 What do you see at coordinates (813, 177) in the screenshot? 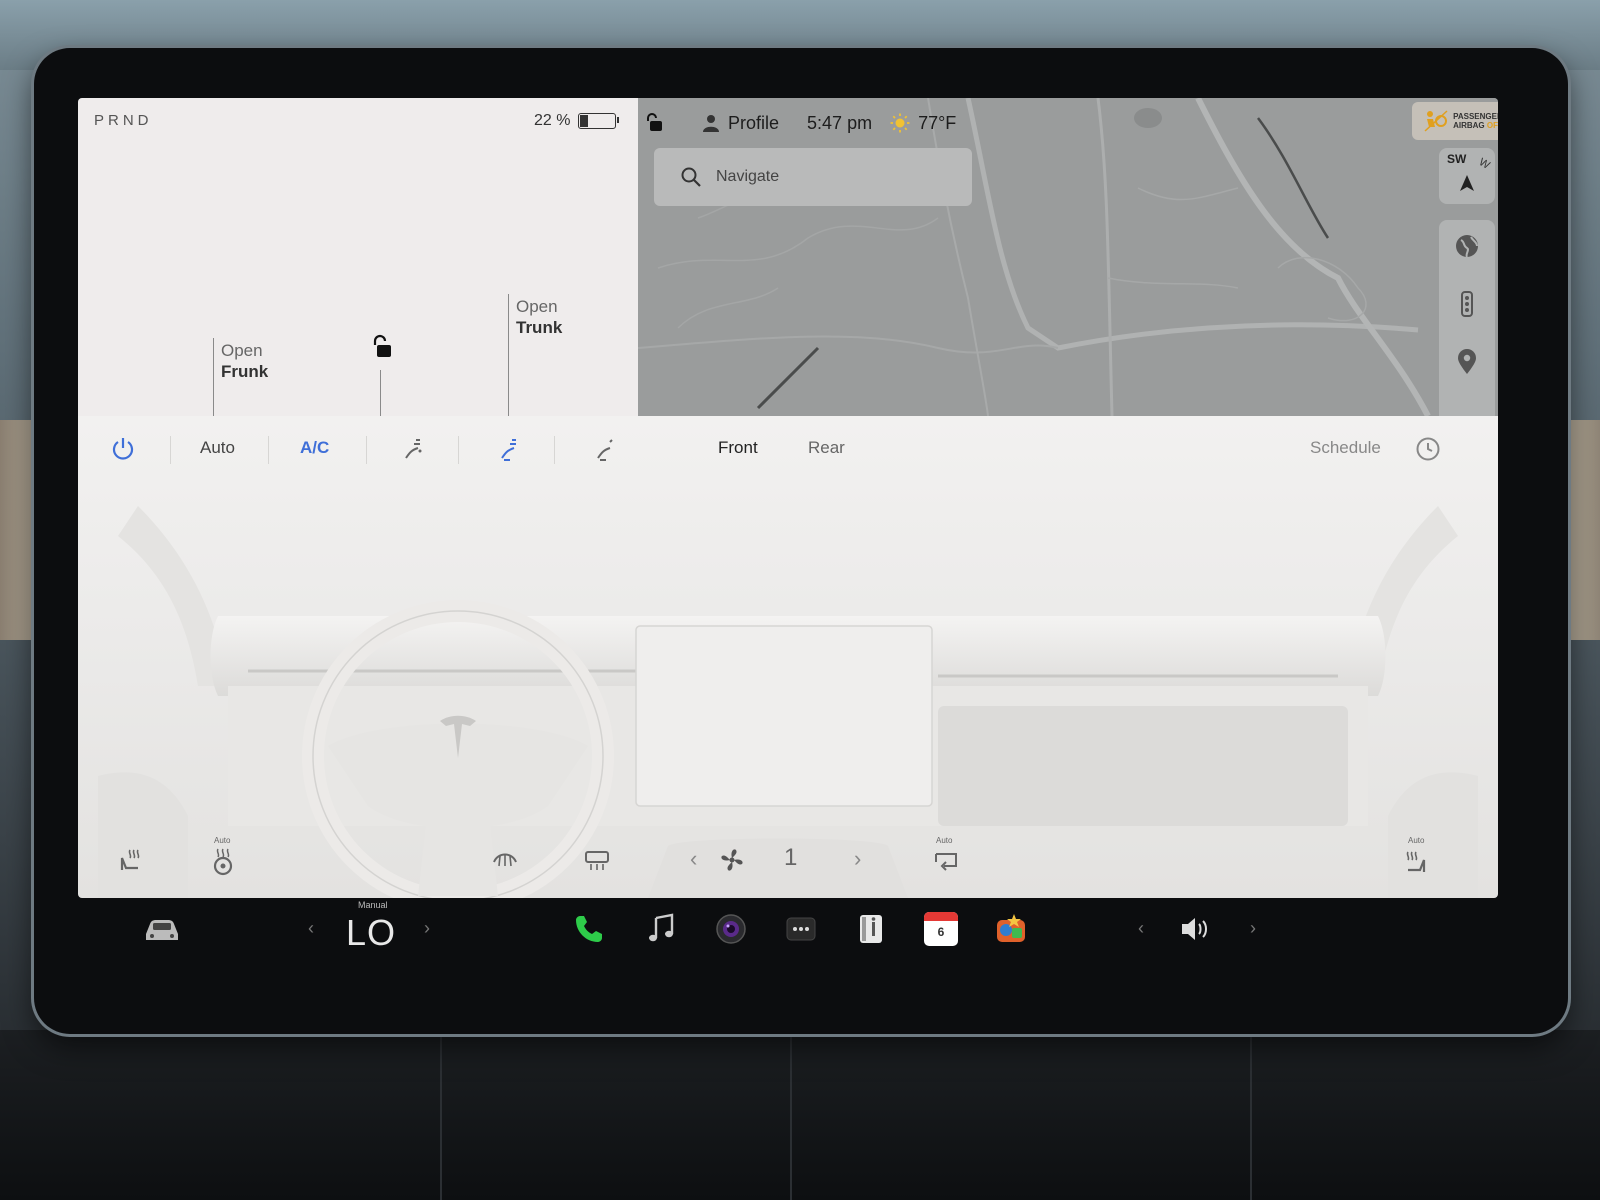
I see `navigate-search-input: Navigate` at bounding box center [813, 177].